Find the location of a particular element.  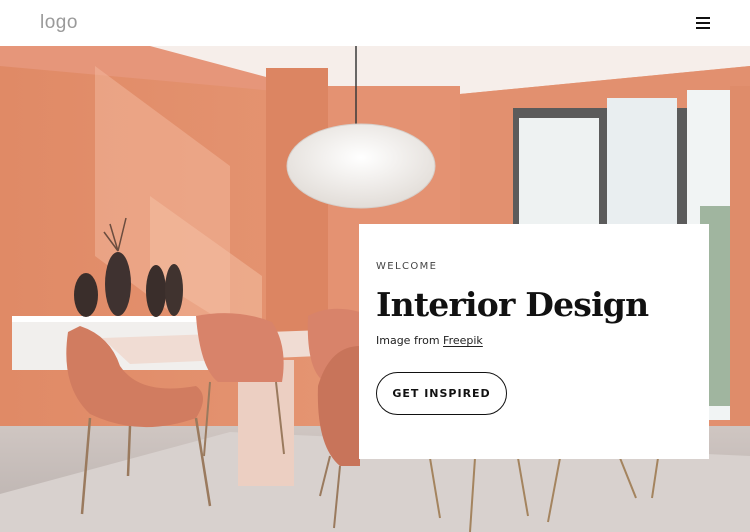

hamburger-menu-icon is located at coordinates (703, 23).